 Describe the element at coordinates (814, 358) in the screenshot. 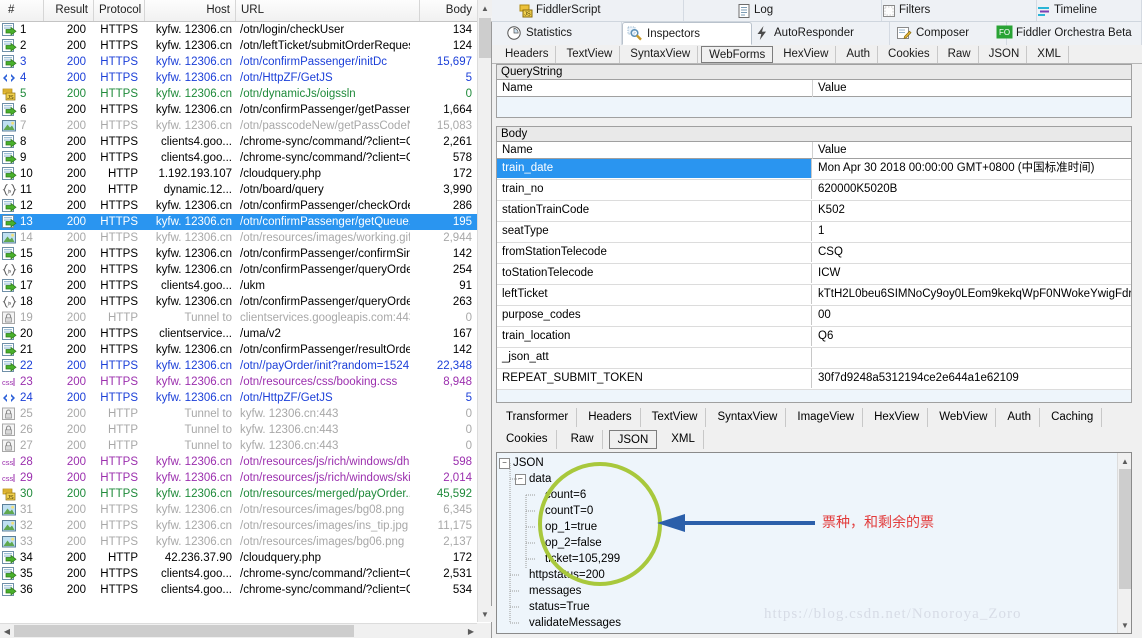

I see `form-field-row: _json_att` at that location.